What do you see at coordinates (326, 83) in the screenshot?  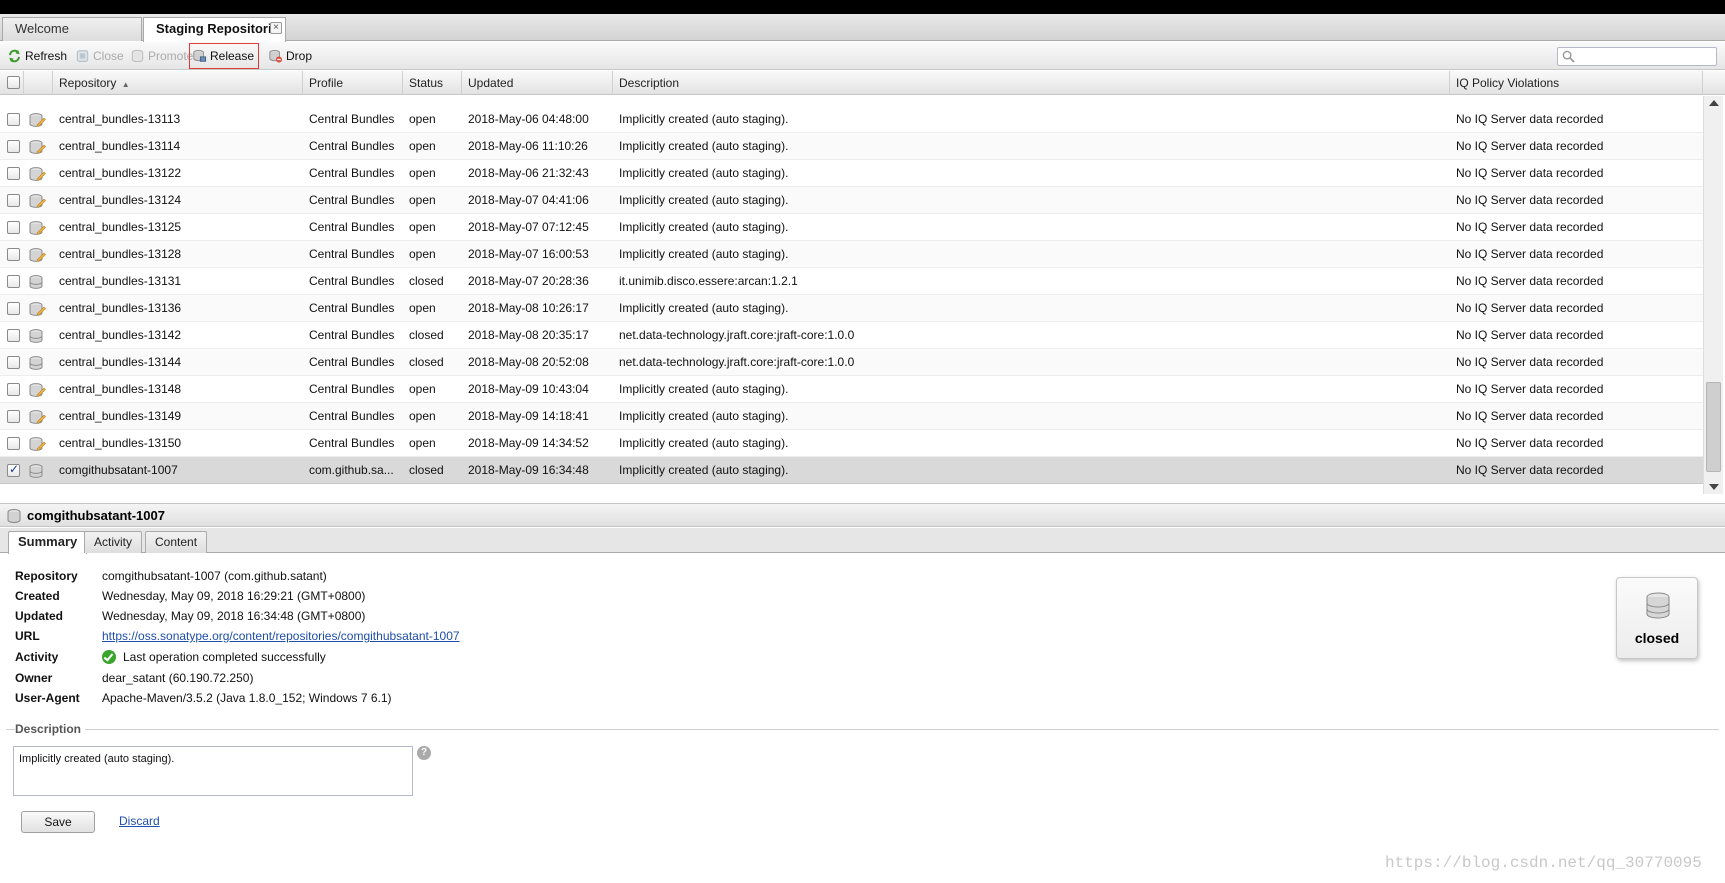 I see `column-label: Profile` at bounding box center [326, 83].